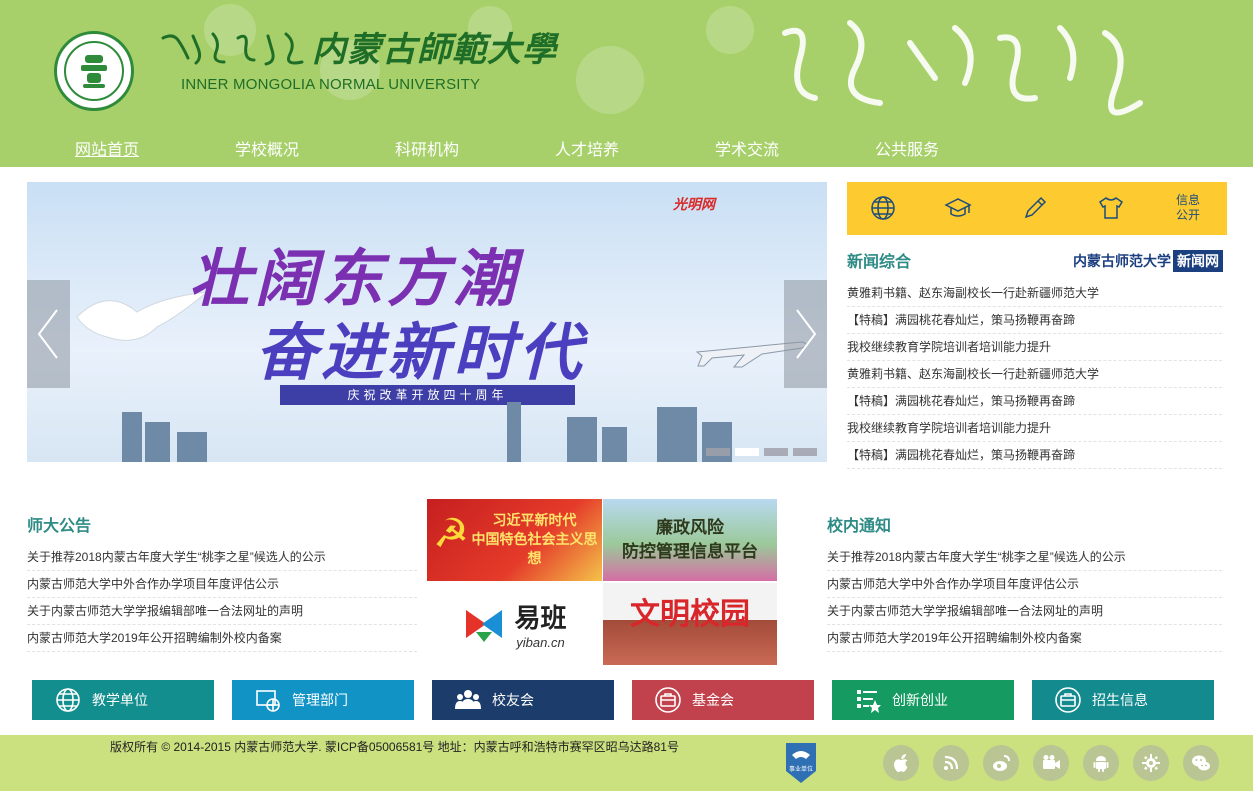  What do you see at coordinates (514, 540) in the screenshot?
I see `xi-thought-tile: ☭ 习近平新时代 中国特色社会主义思想` at bounding box center [514, 540].